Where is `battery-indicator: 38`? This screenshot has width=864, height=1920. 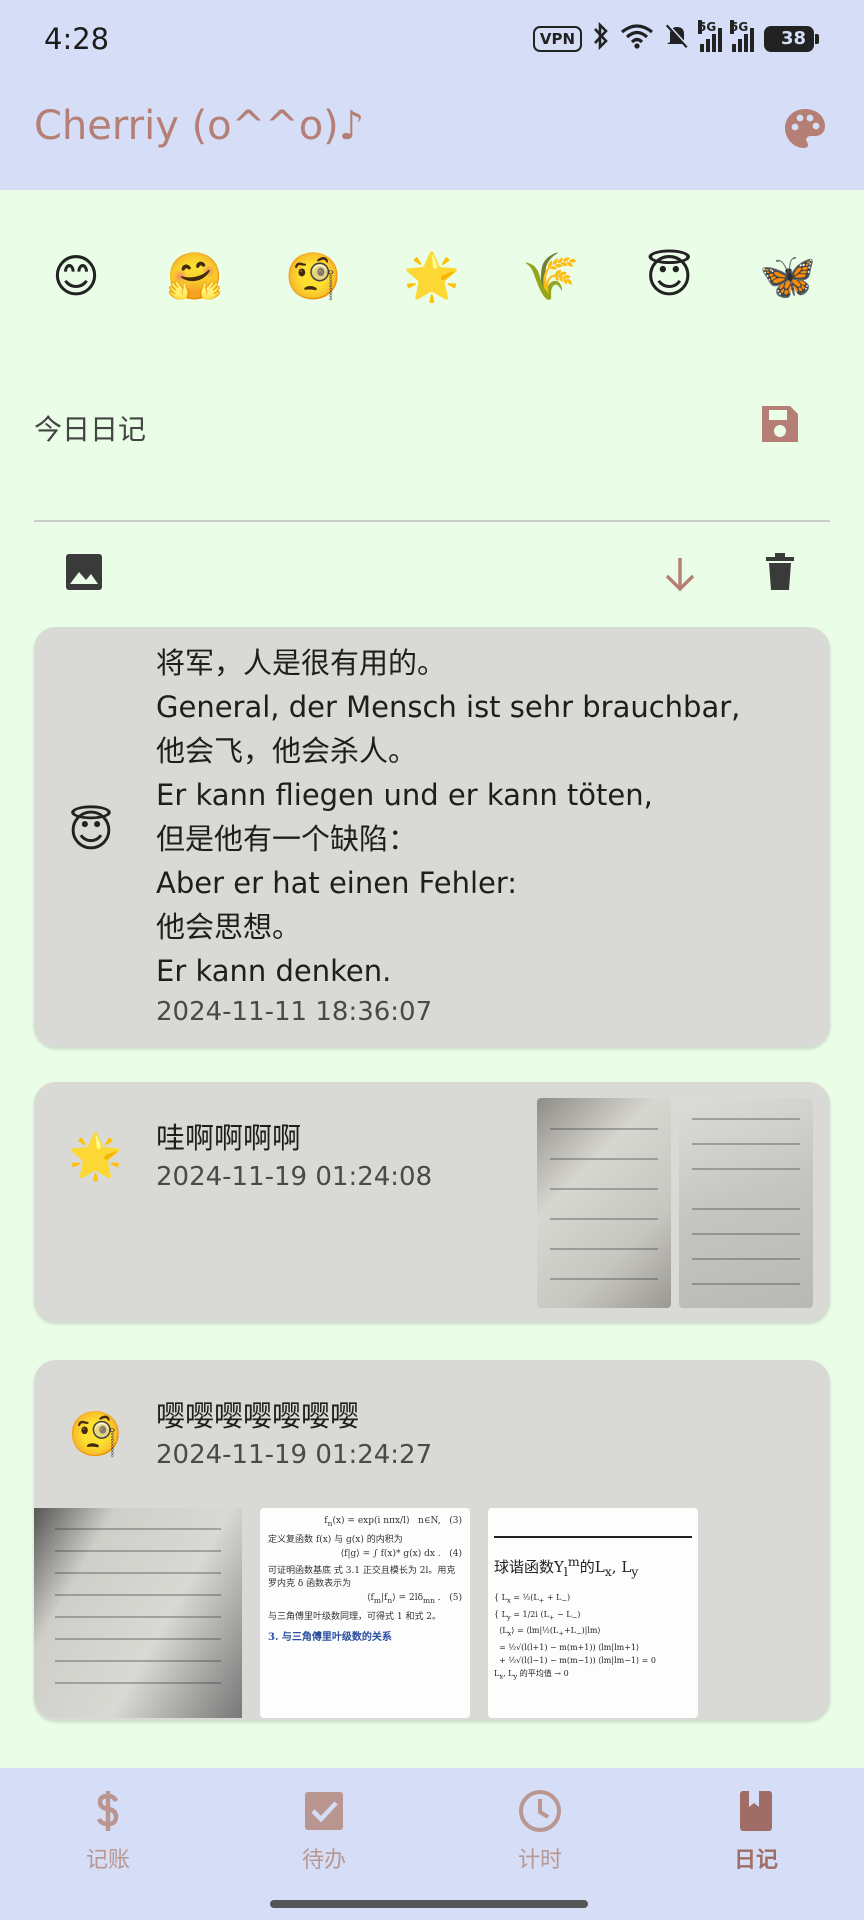
battery-indicator: 38 is located at coordinates (791, 39).